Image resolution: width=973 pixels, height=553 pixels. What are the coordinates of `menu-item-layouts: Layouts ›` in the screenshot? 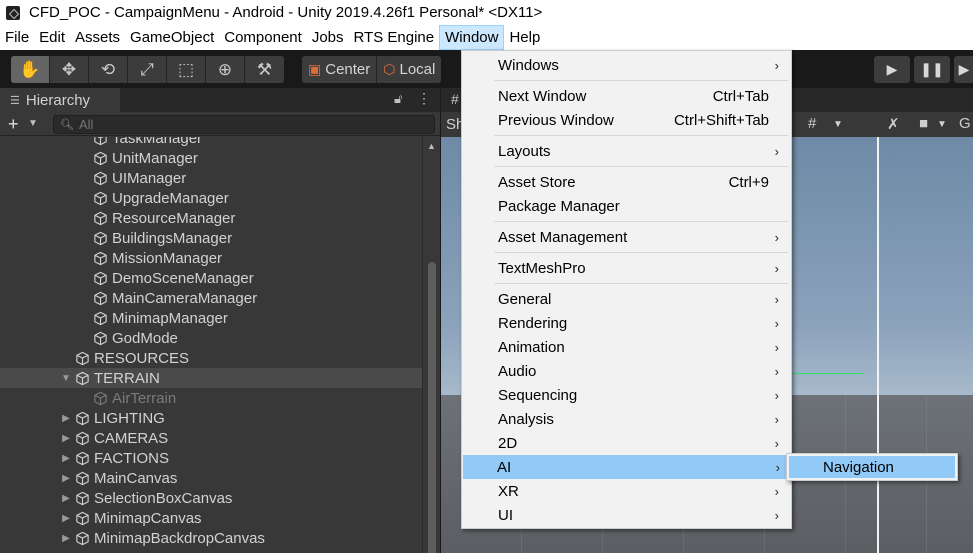 It's located at (627, 151).